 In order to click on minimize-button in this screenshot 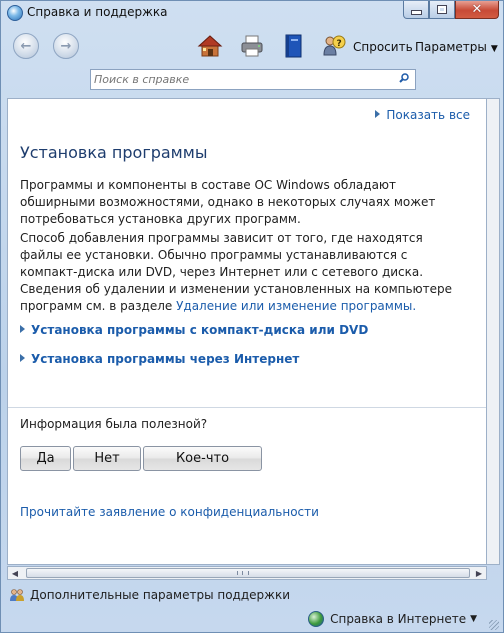, I will do `click(416, 10)`.